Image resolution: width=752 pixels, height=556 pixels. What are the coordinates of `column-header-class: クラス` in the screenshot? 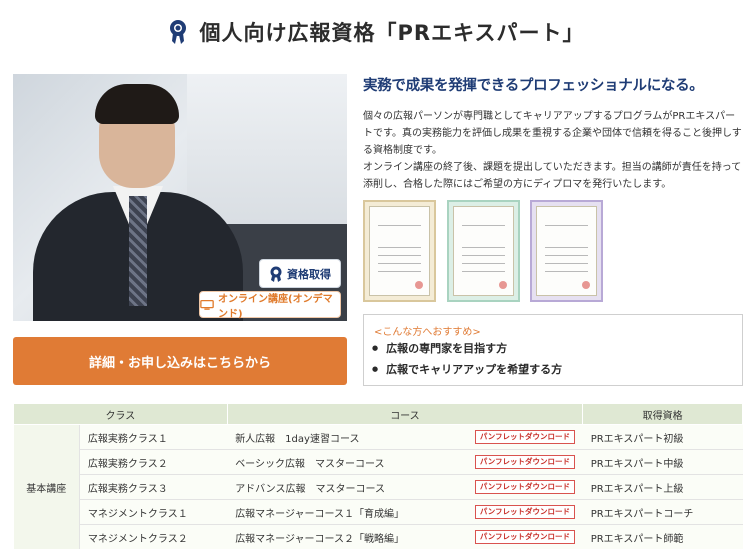 It's located at (120, 414).